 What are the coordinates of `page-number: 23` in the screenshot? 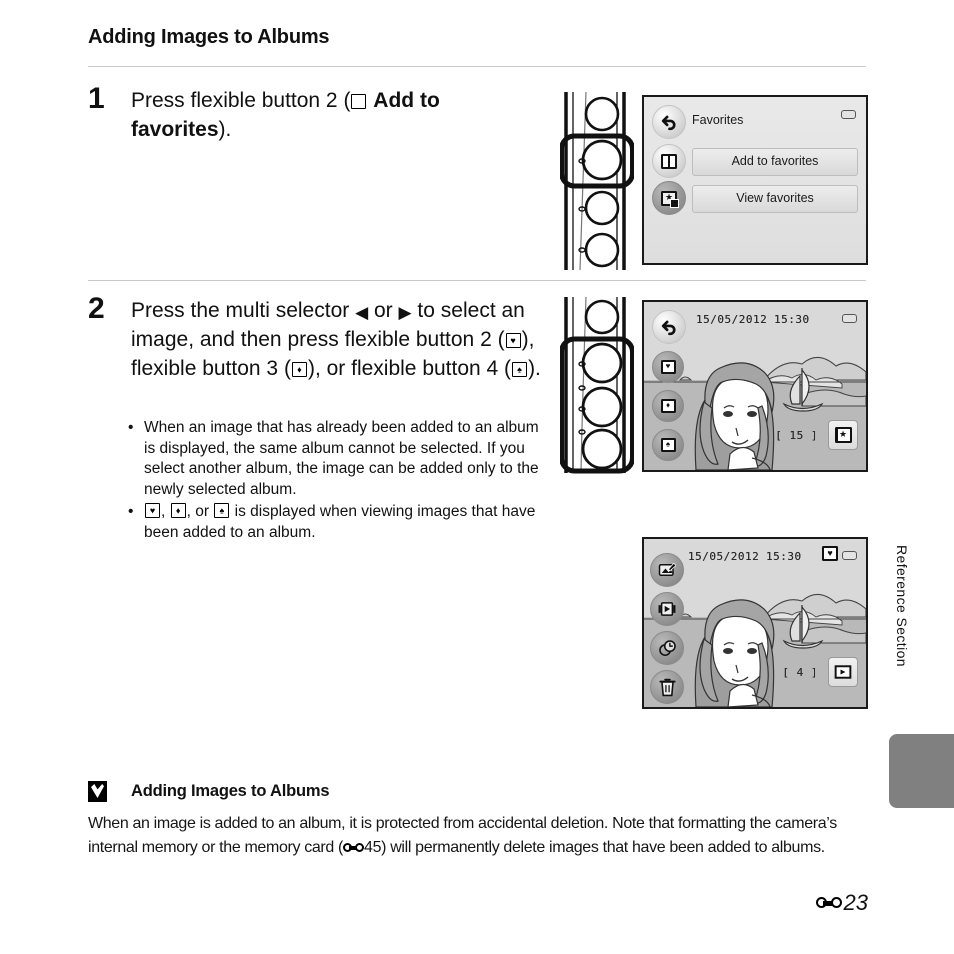 It's located at (841, 903).